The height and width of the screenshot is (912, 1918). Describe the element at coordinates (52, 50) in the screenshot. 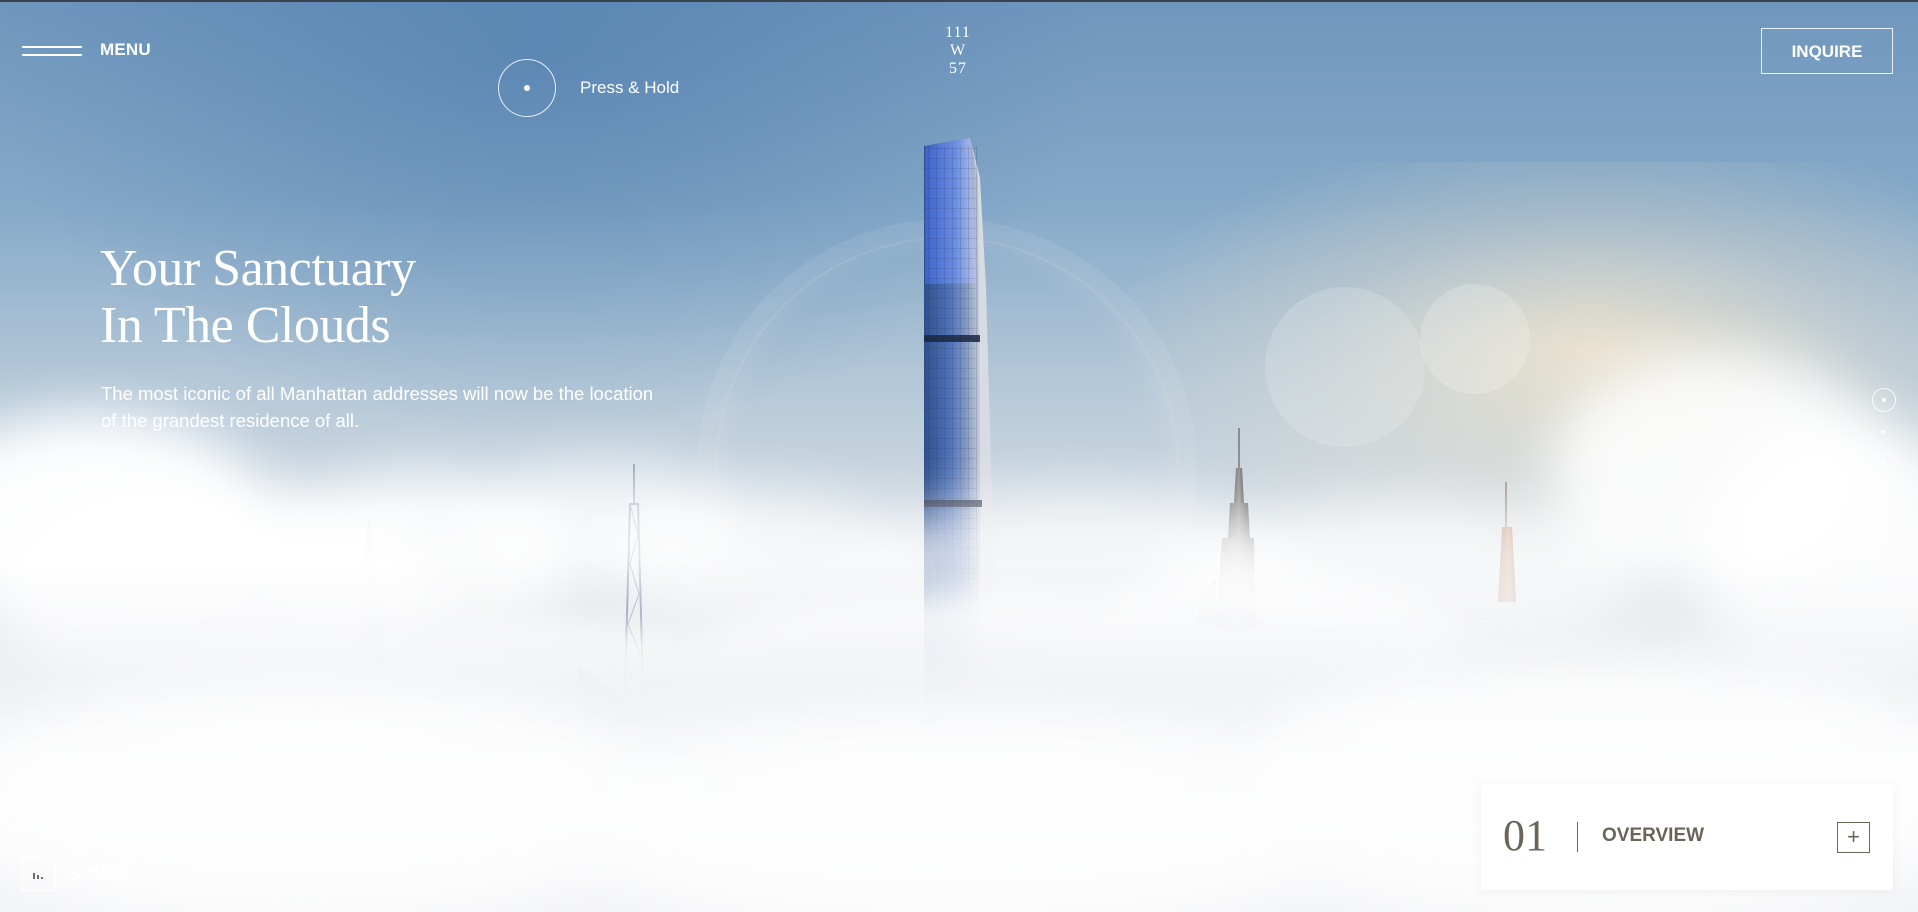

I see `hamburger-icon` at that location.